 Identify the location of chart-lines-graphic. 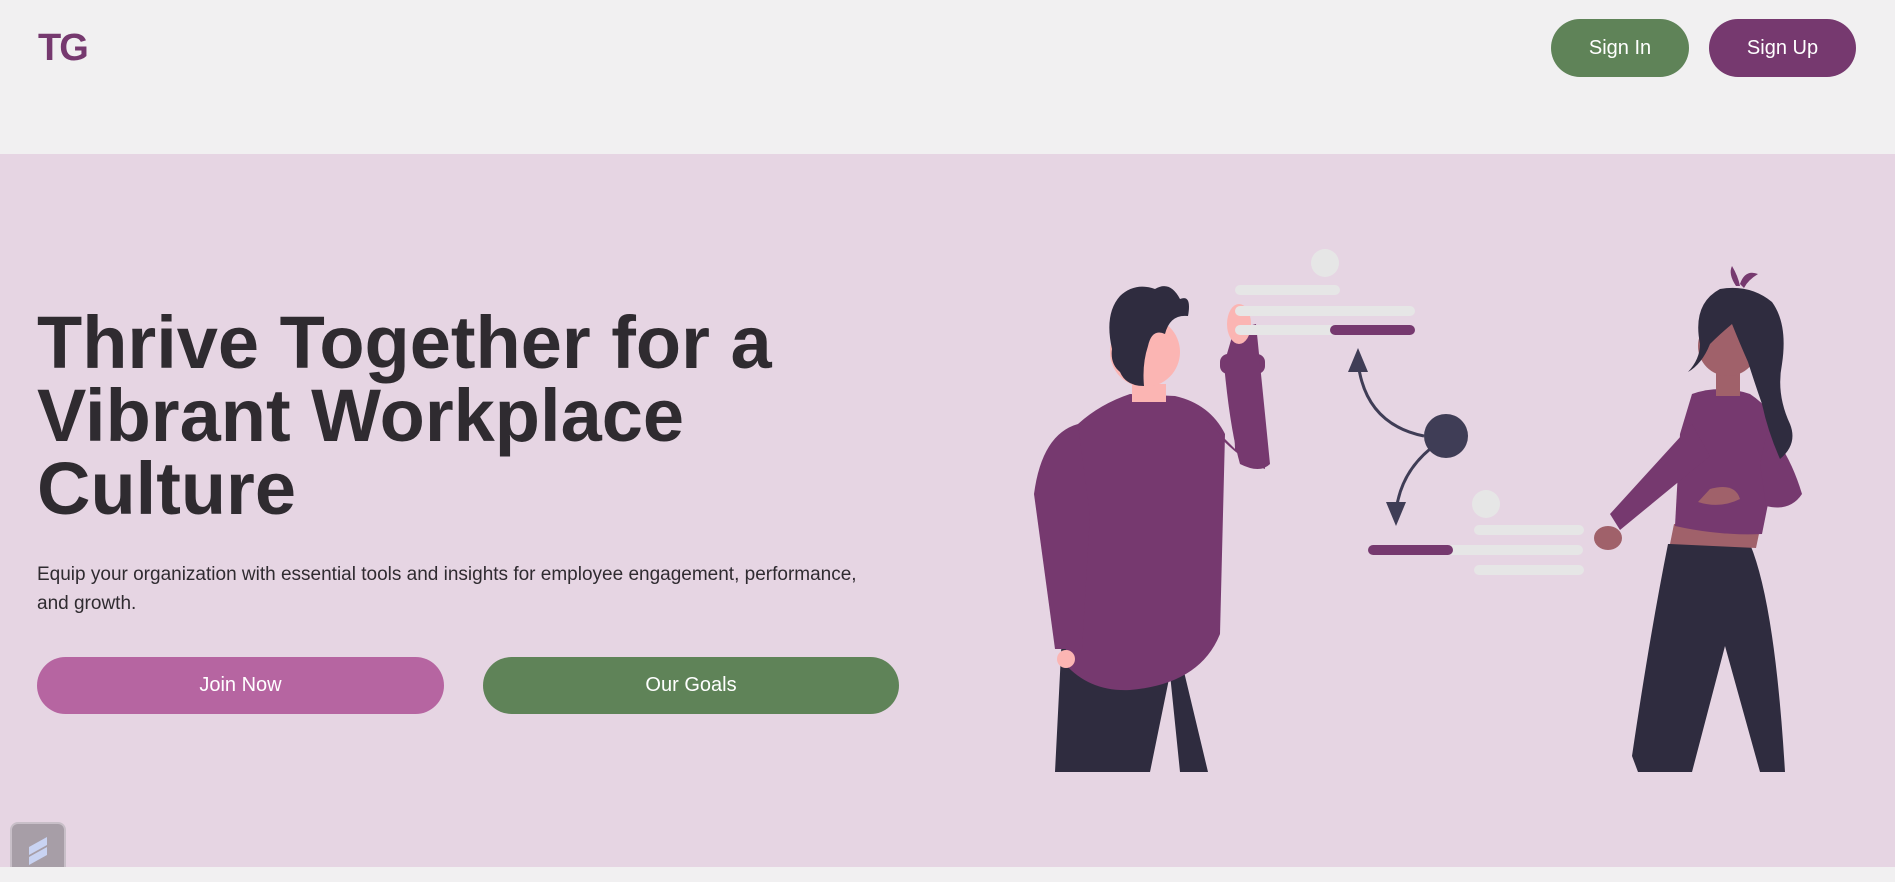
(1409, 412).